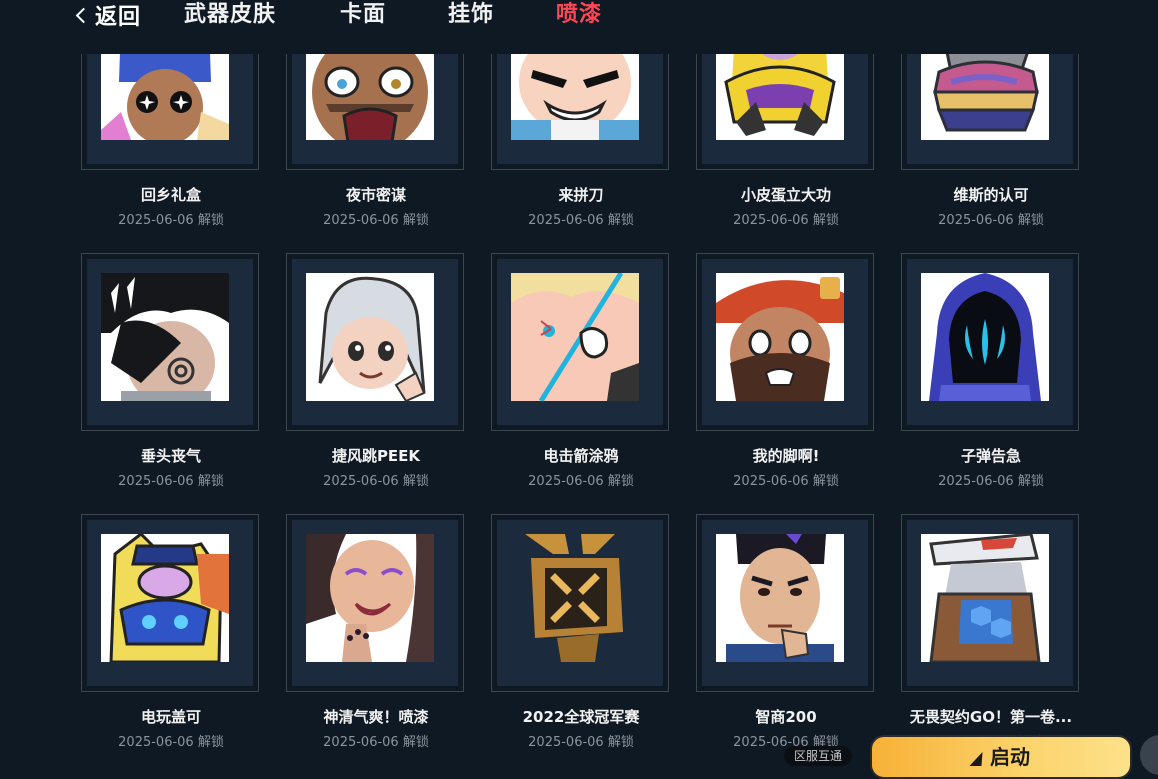 The height and width of the screenshot is (779, 1158). Describe the element at coordinates (579, 15) in the screenshot. I see `tab-sprays: 喷漆` at that location.